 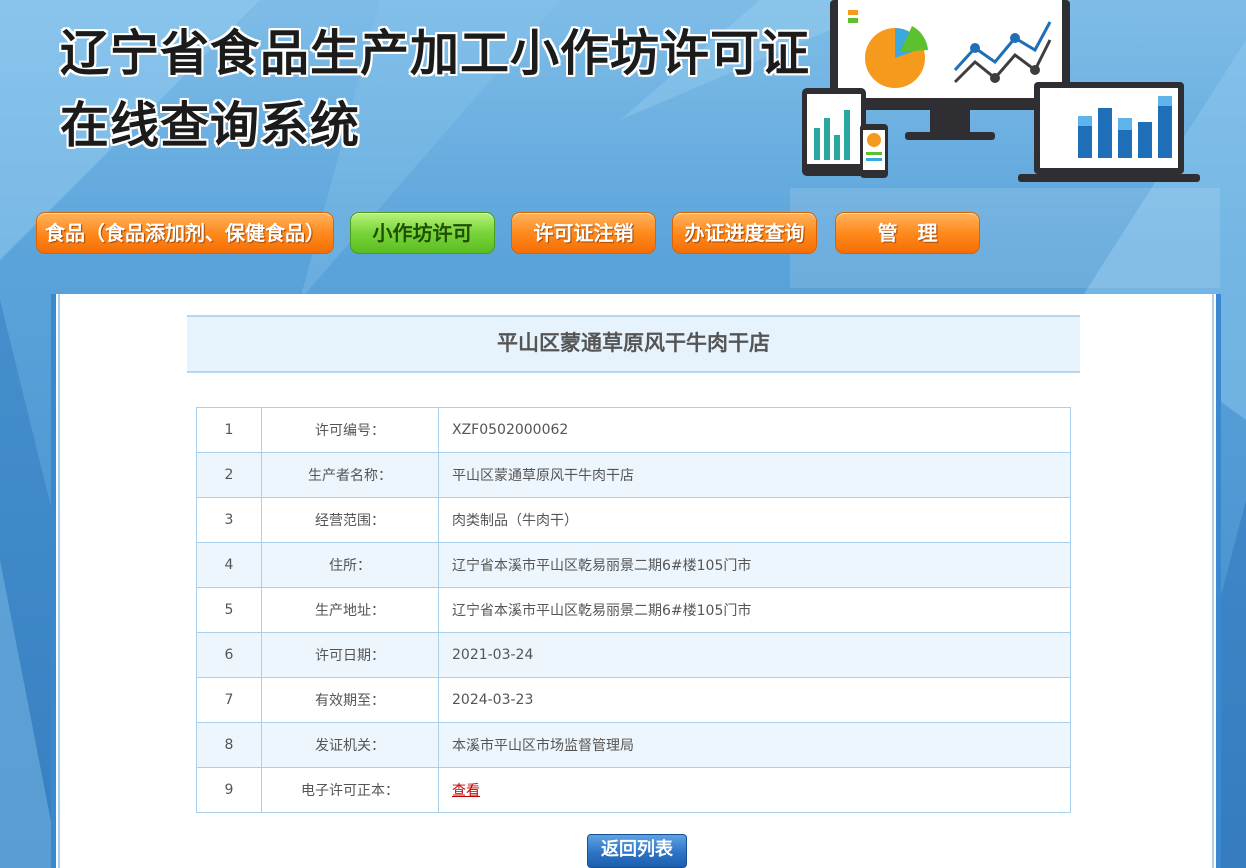 What do you see at coordinates (229, 430) in the screenshot?
I see `row-index: 1` at bounding box center [229, 430].